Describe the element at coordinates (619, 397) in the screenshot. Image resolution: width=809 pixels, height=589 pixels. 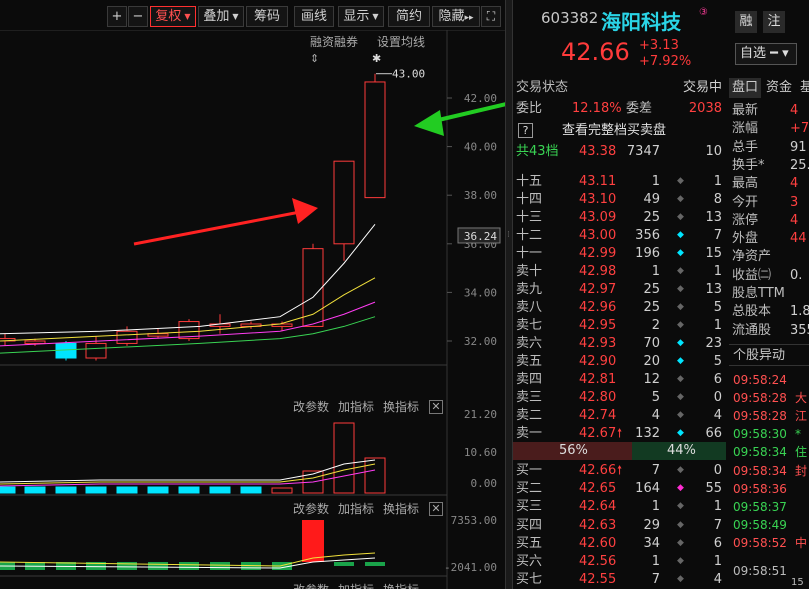
I see `ask-row: 卖三 42.80 5 ◆ 0` at that location.